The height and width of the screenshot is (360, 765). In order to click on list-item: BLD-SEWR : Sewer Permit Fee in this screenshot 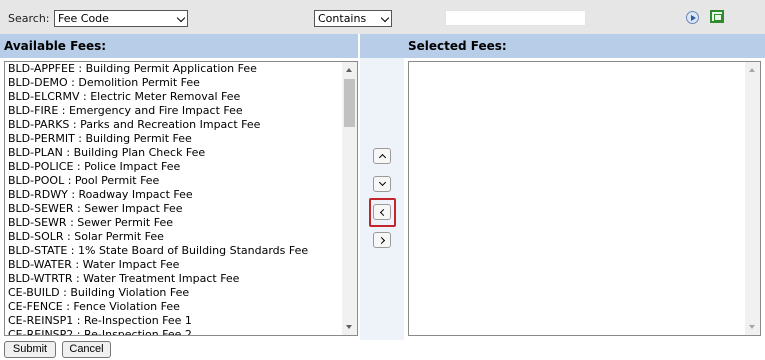, I will do `click(173, 223)`.